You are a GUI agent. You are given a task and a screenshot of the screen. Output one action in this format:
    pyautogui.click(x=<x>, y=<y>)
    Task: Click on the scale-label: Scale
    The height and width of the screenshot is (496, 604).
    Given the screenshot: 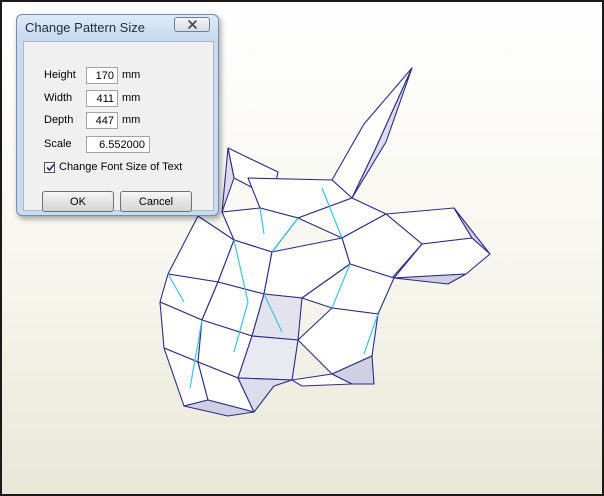 What is the action you would take?
    pyautogui.click(x=58, y=144)
    